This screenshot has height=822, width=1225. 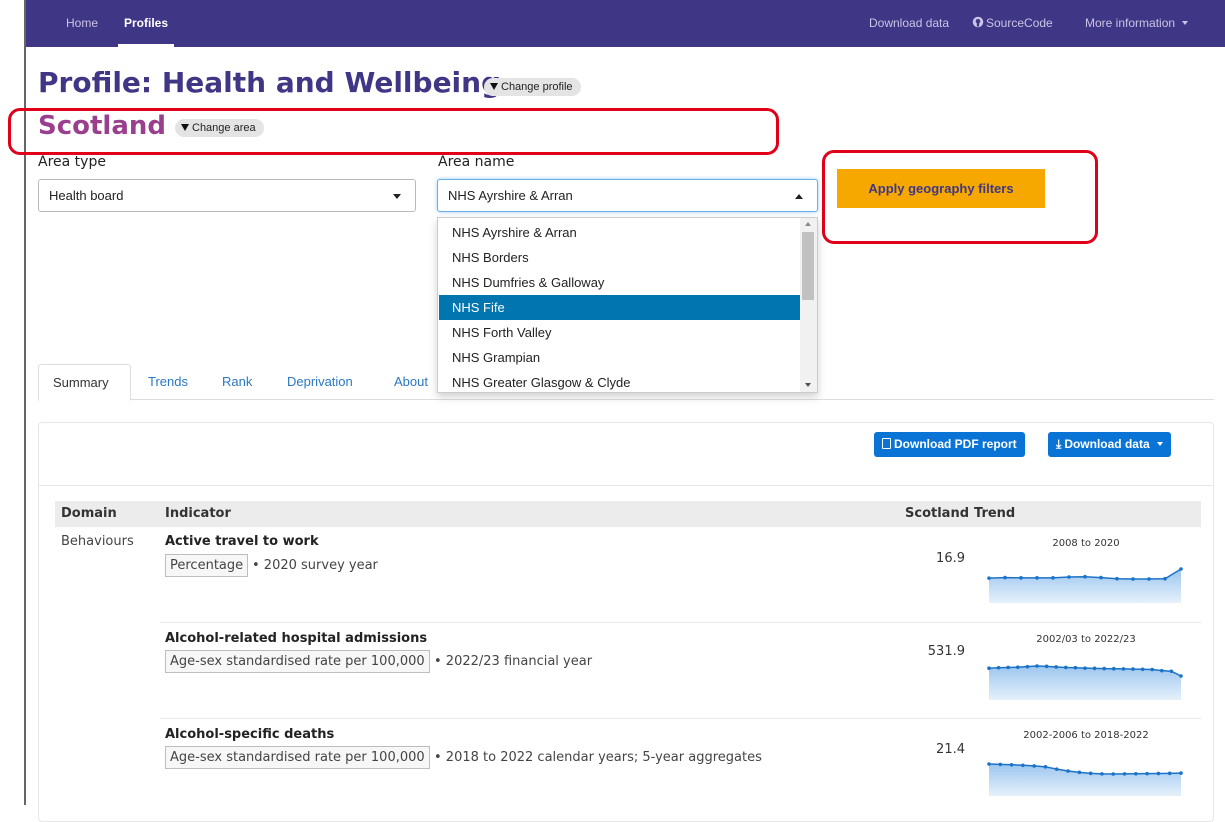 I want to click on download-data-button: ⤓ Download data, so click(x=1109, y=444).